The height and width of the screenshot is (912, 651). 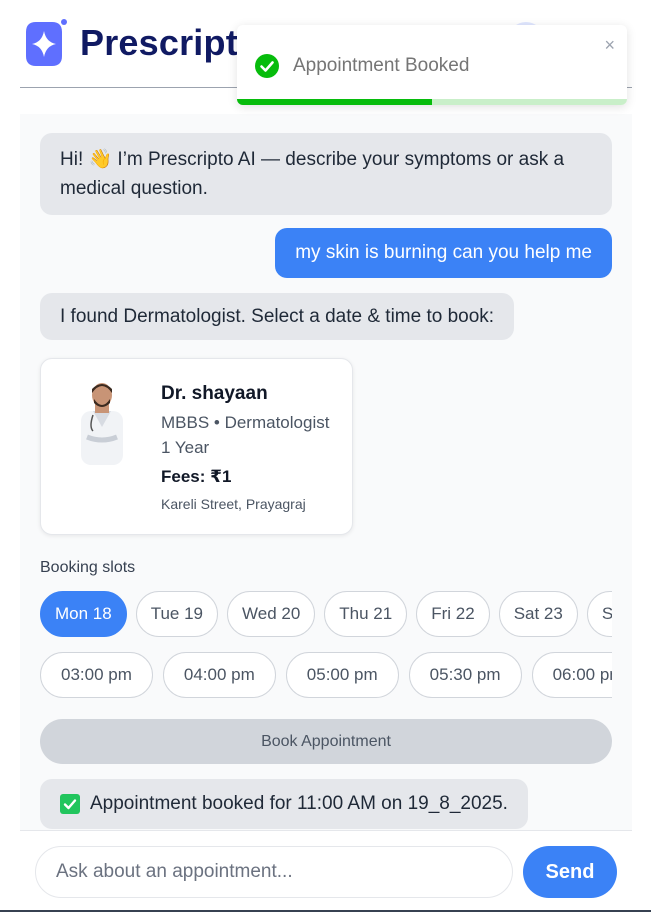 What do you see at coordinates (453, 614) in the screenshot?
I see `day-slot-pill: Fri 22` at bounding box center [453, 614].